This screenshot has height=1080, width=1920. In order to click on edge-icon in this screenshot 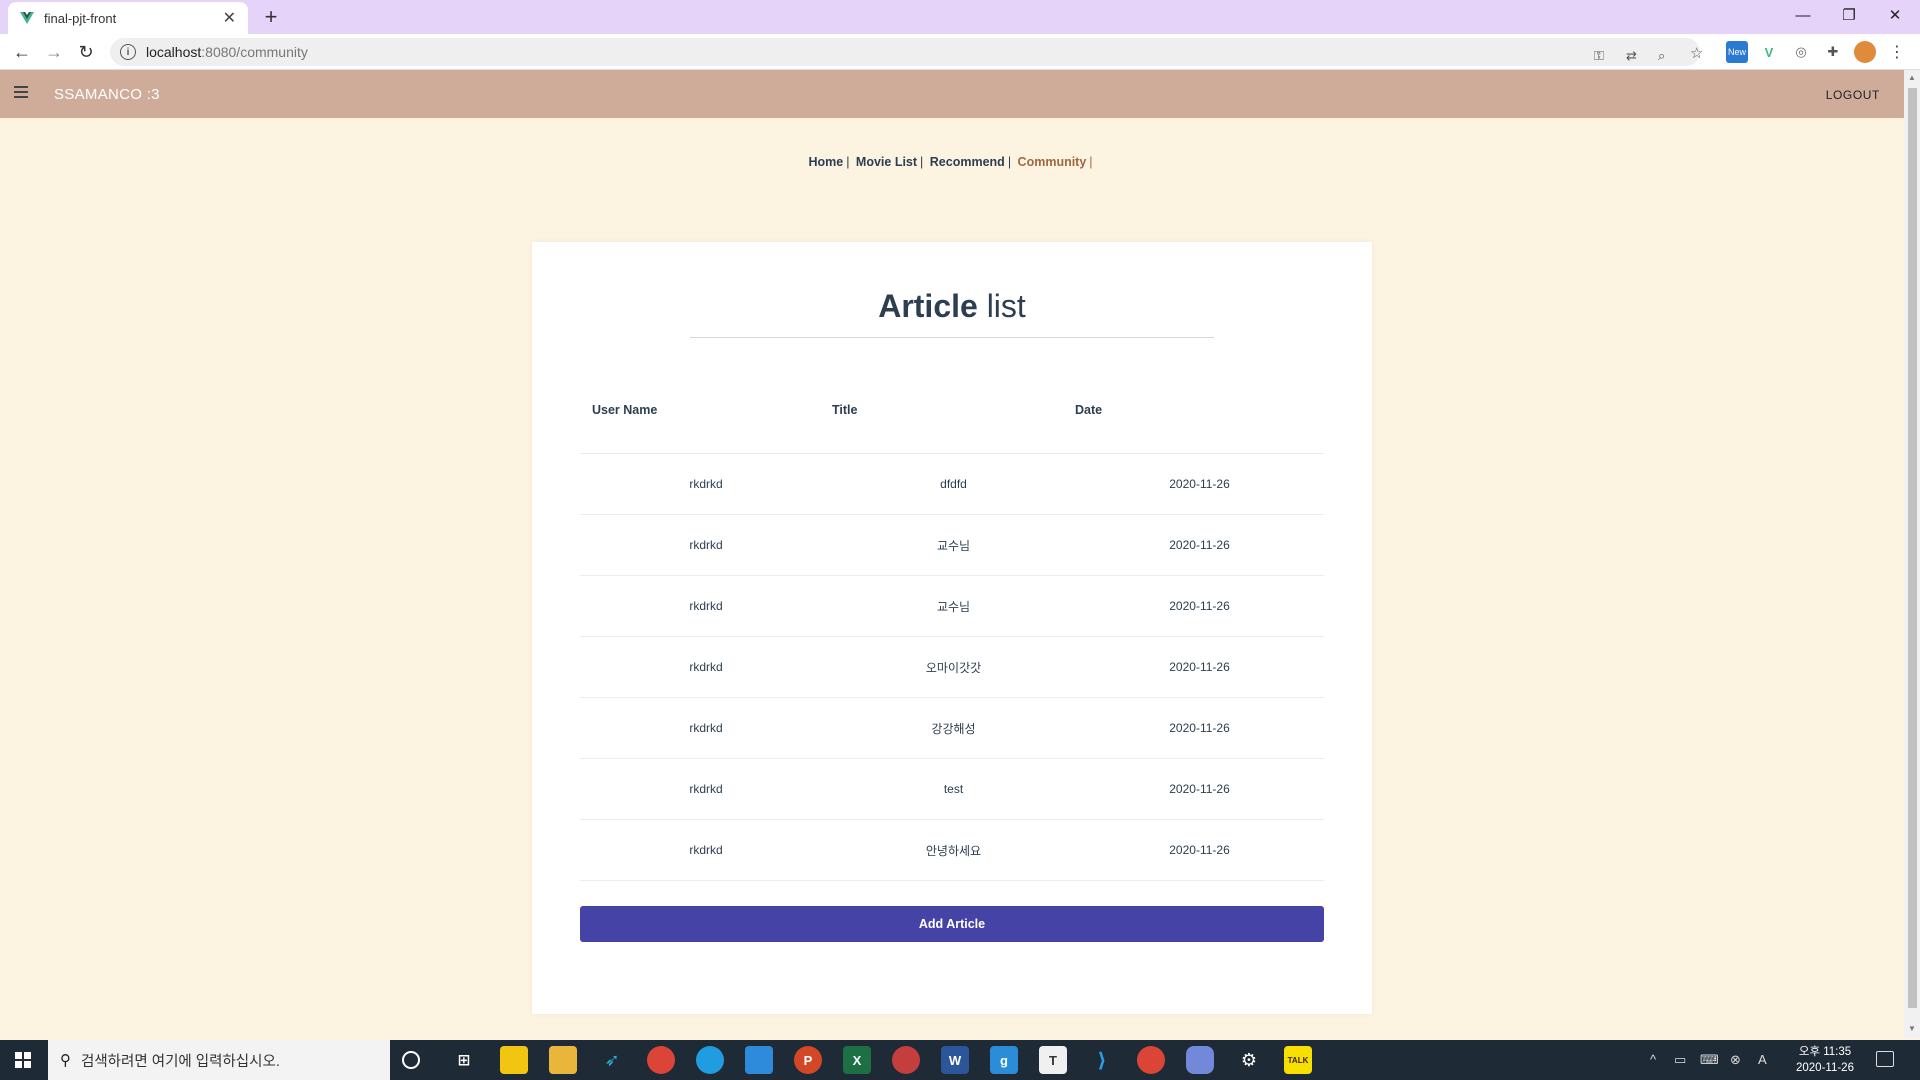, I will do `click(710, 1060)`.